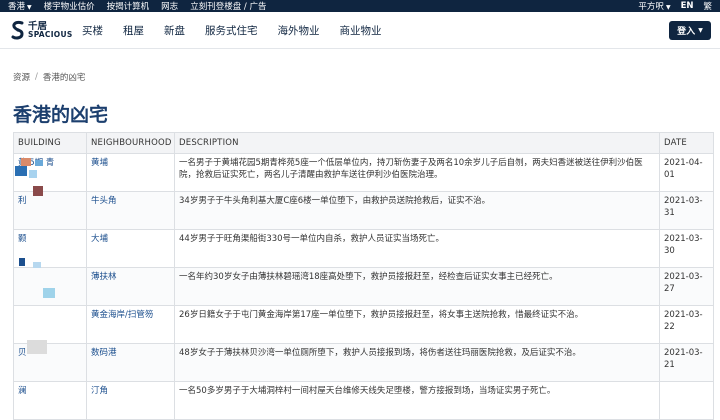 This screenshot has height=420, width=720. I want to click on nav-rent: 租屋, so click(133, 30).